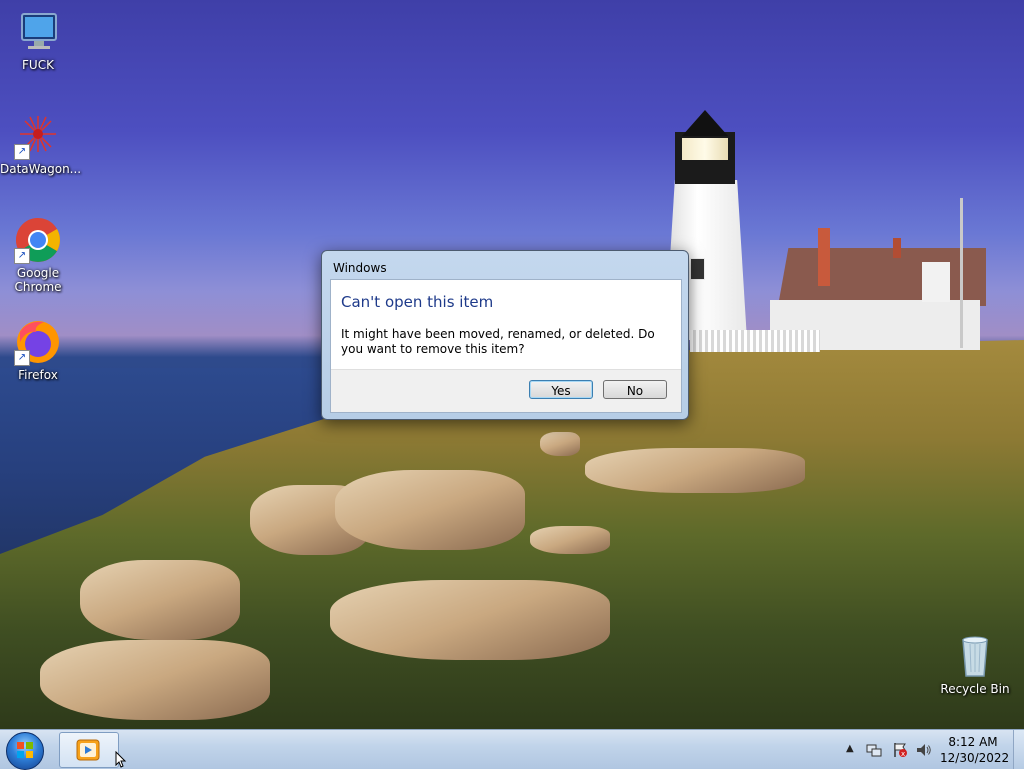 Image resolution: width=1024 pixels, height=770 pixels. Describe the element at coordinates (38, 240) in the screenshot. I see `chrome-icon: ↗` at that location.